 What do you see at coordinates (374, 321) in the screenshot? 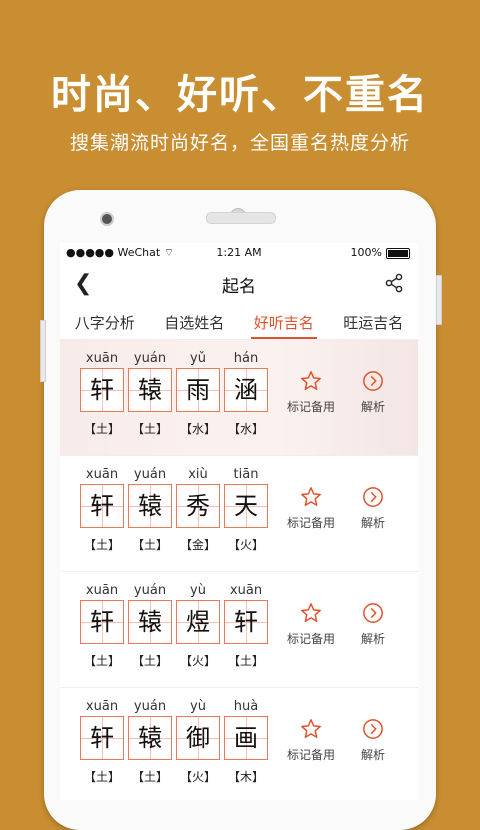
I see `tab-lucky-names: 旺运吉名` at bounding box center [374, 321].